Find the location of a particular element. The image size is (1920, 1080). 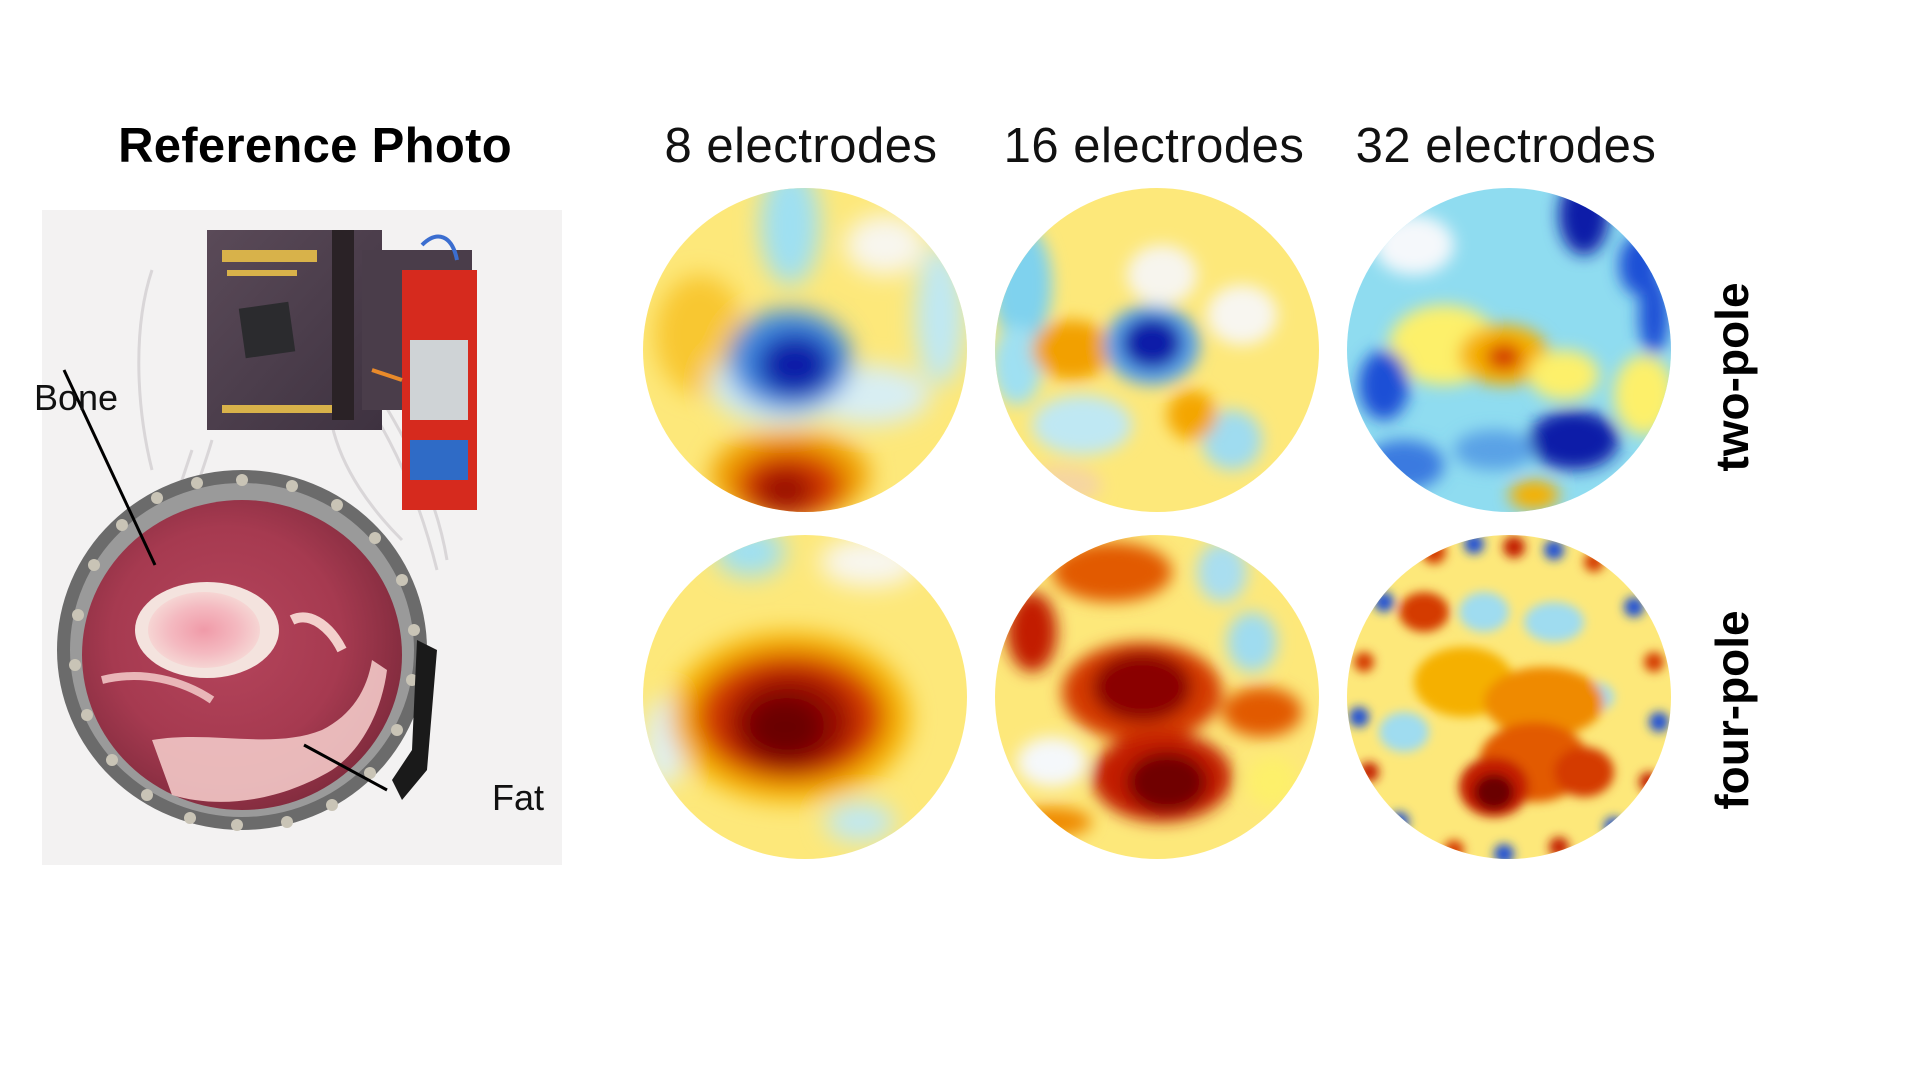

row-label-two-pole: two-pole is located at coordinates (1732, 377).